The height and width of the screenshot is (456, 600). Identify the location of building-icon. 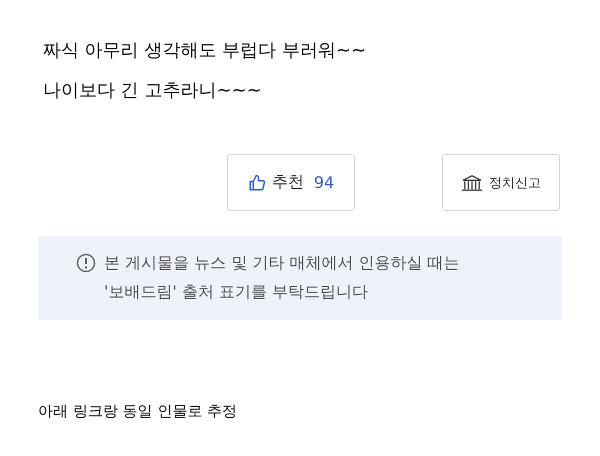
(472, 183).